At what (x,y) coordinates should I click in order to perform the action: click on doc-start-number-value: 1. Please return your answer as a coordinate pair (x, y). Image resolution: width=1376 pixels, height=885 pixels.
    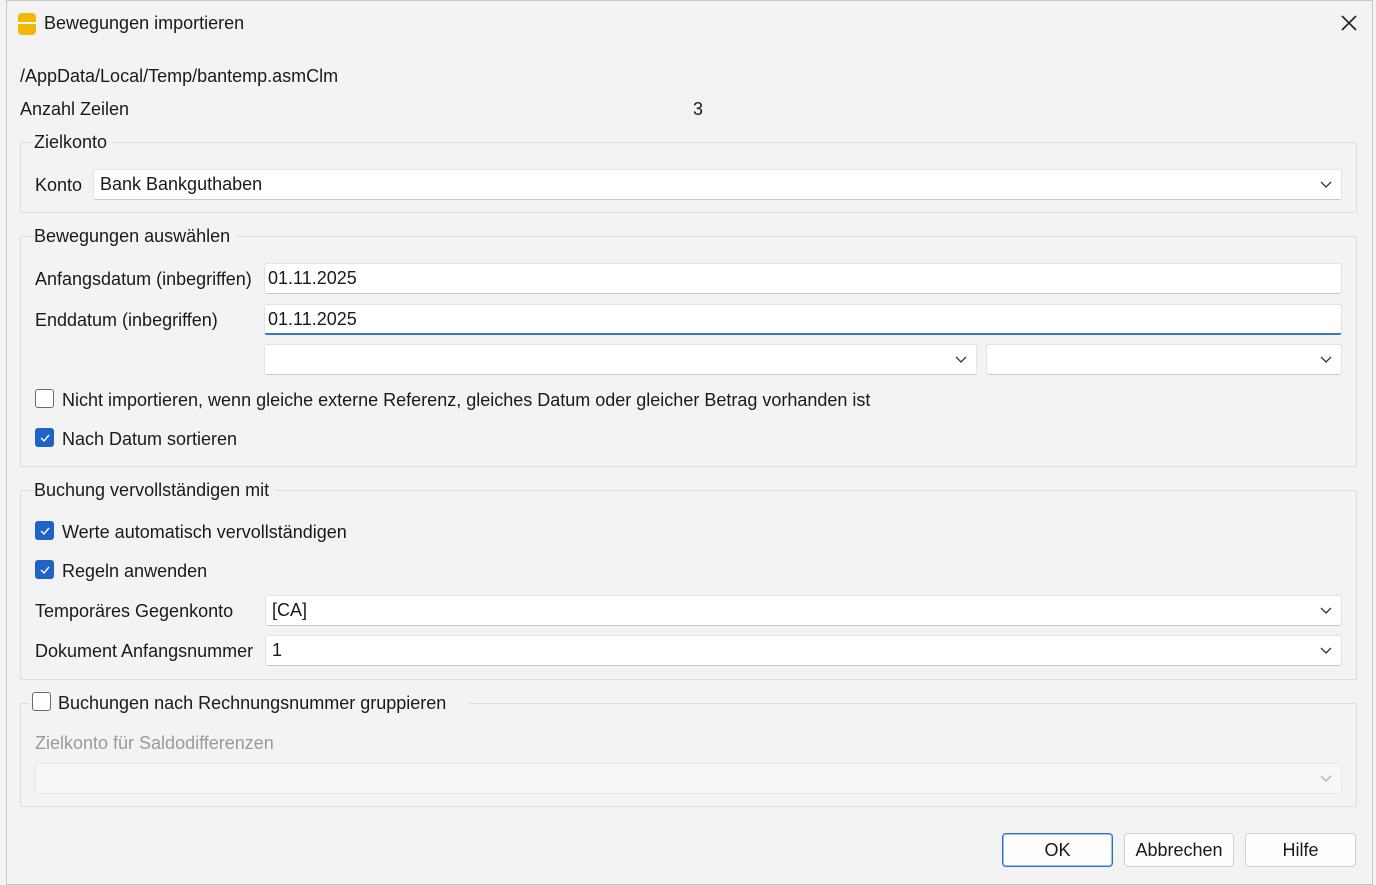
    Looking at the image, I should click on (277, 650).